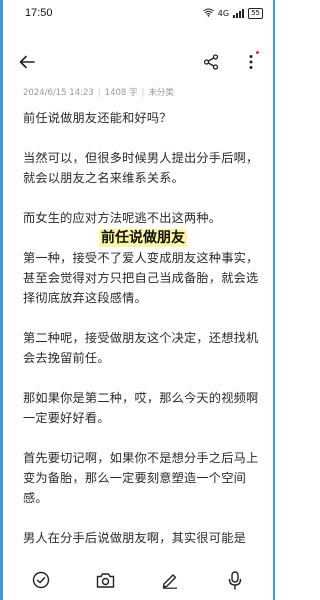  What do you see at coordinates (208, 13) in the screenshot?
I see `wifi-icon` at bounding box center [208, 13].